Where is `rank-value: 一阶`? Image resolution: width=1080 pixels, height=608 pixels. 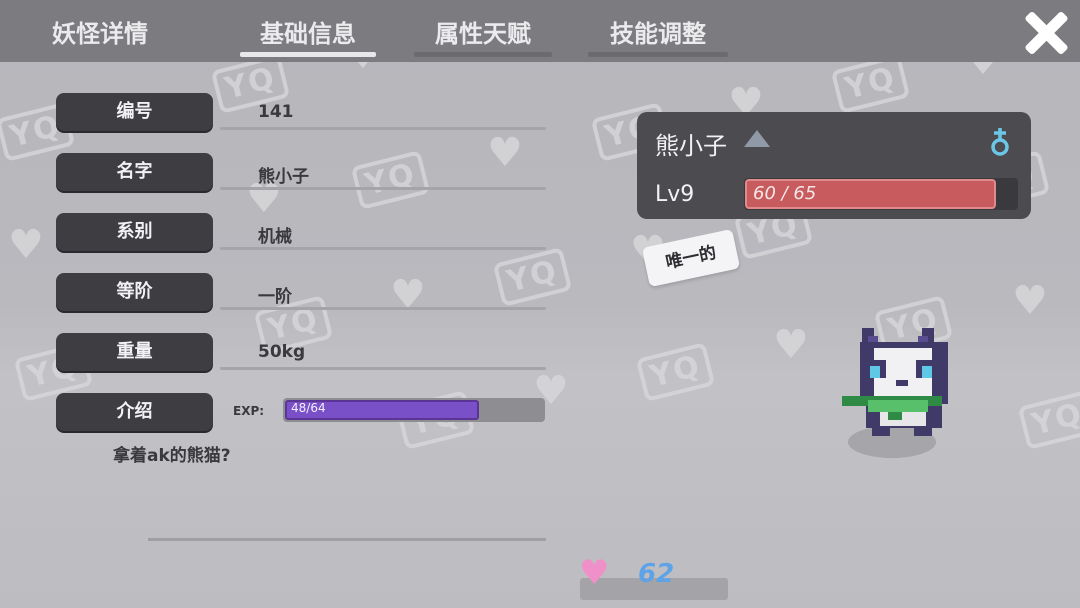
rank-value: 一阶 is located at coordinates (275, 297).